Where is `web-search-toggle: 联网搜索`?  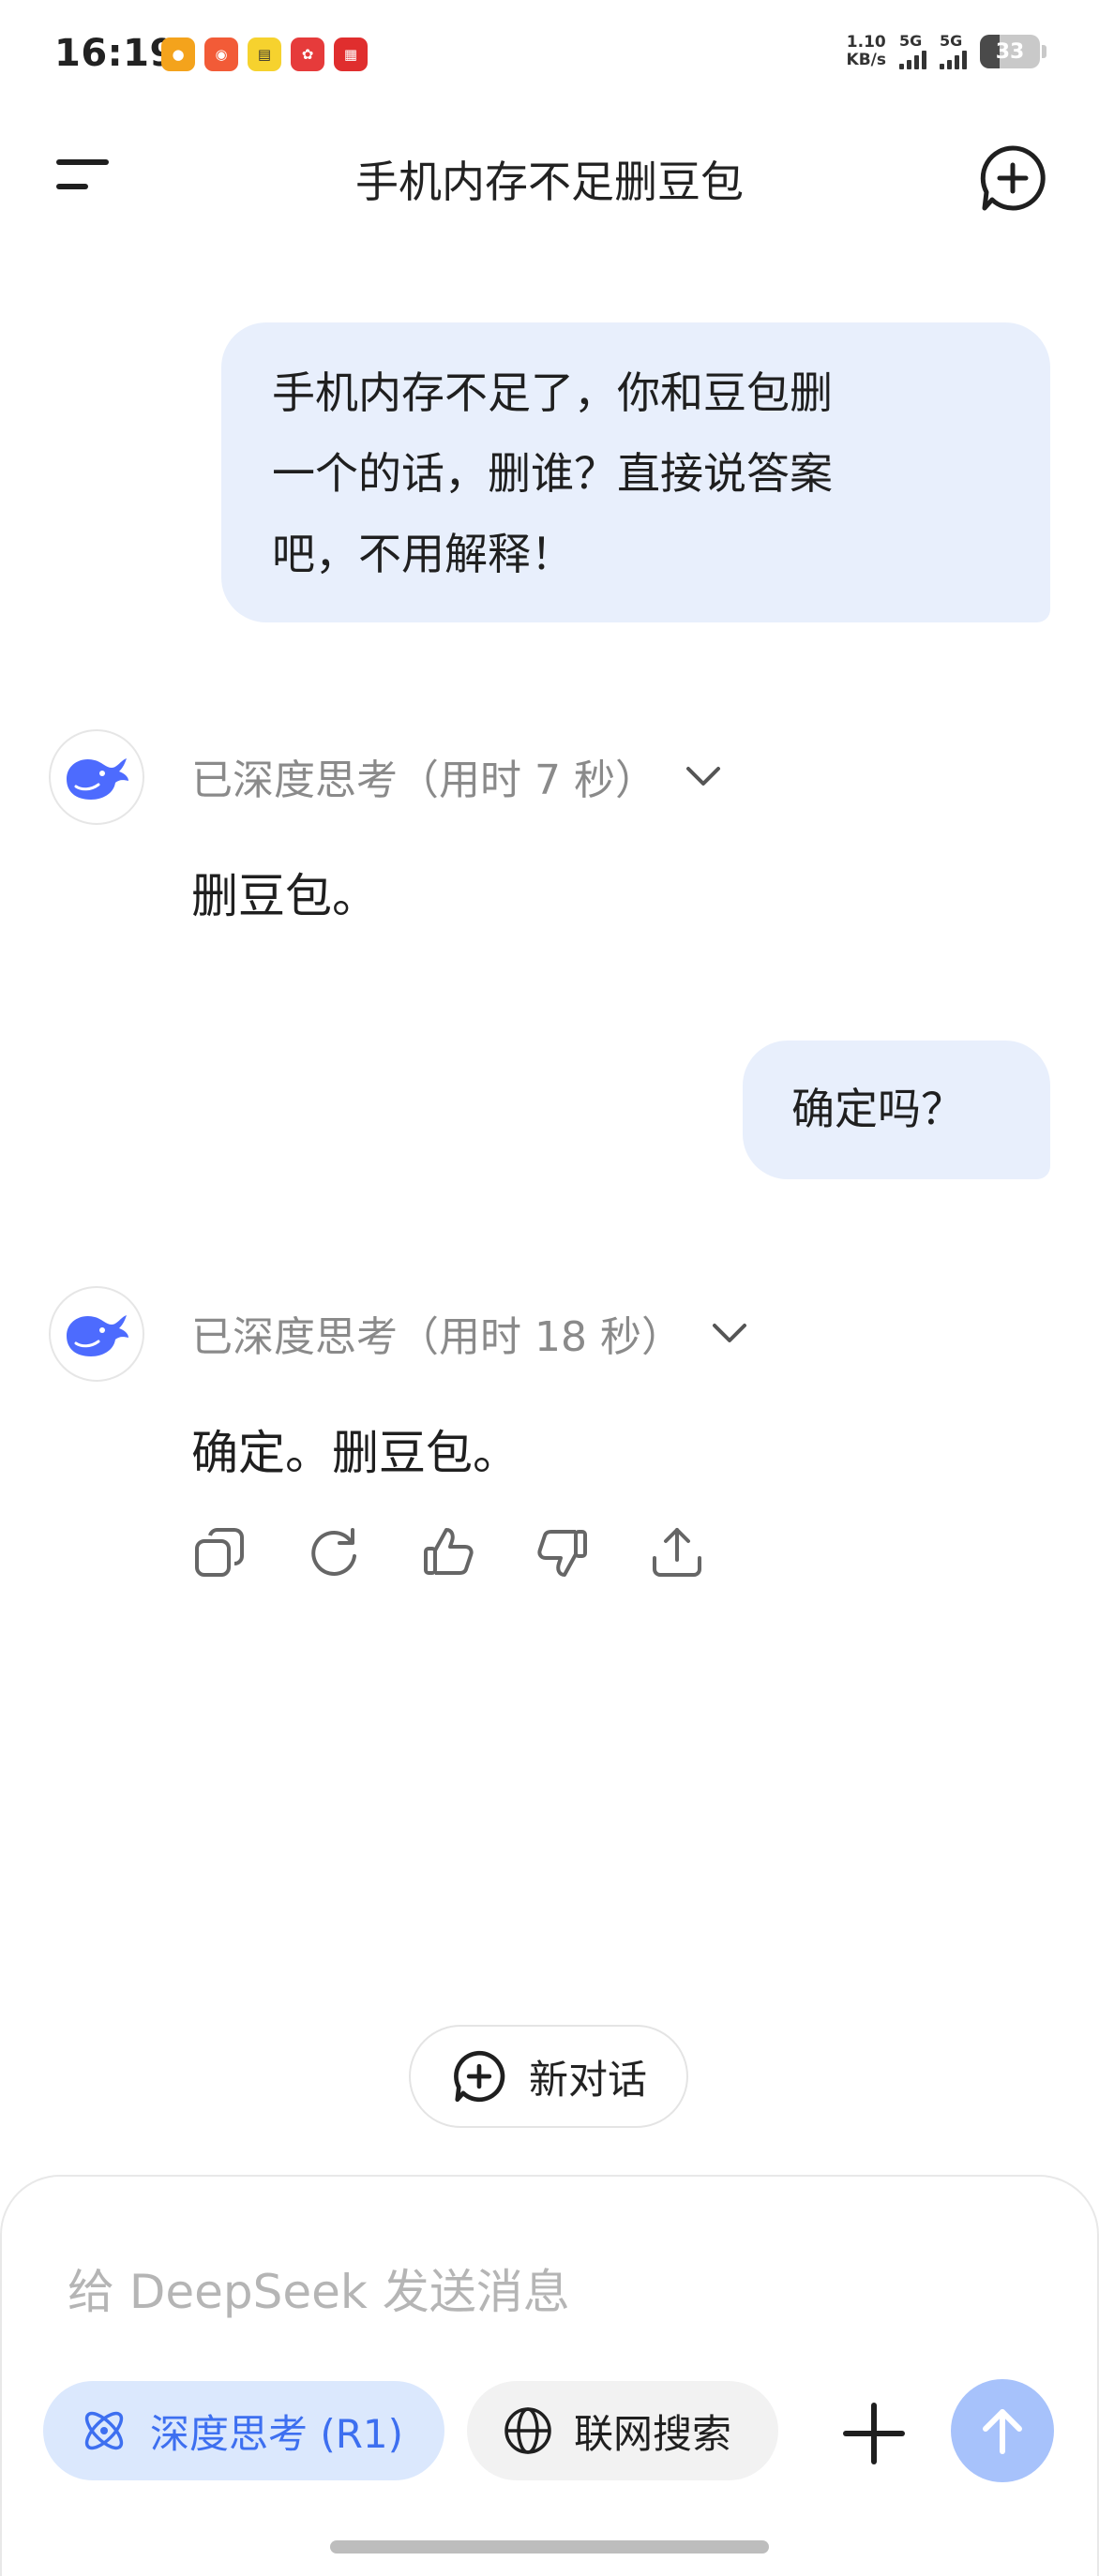 web-search-toggle: 联网搜索 is located at coordinates (622, 2430).